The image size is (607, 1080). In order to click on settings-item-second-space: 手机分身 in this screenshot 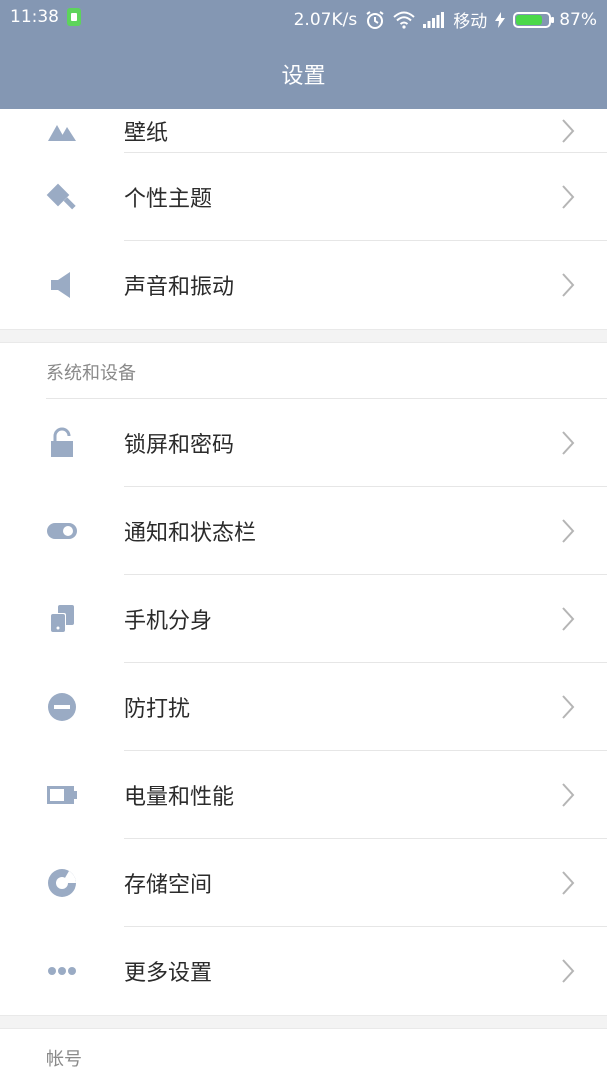, I will do `click(303, 619)`.